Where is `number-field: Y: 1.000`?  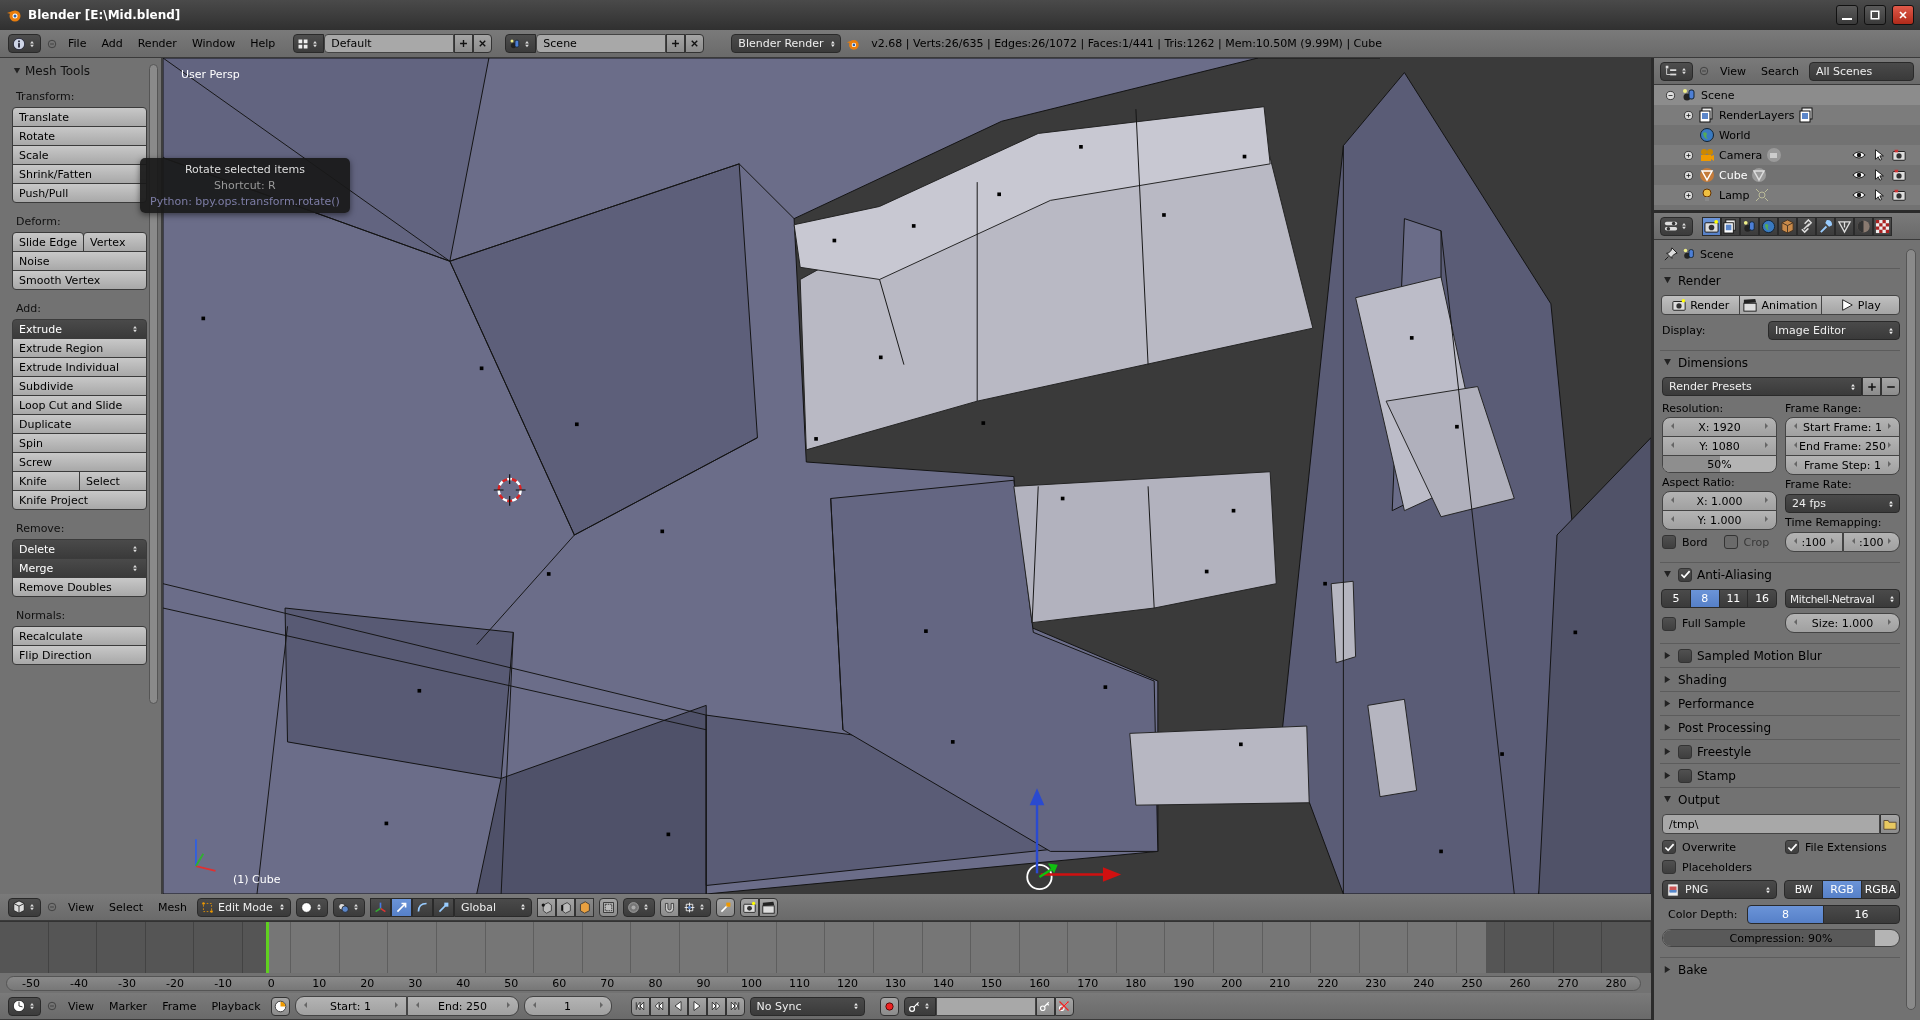 number-field: Y: 1.000 is located at coordinates (1719, 520).